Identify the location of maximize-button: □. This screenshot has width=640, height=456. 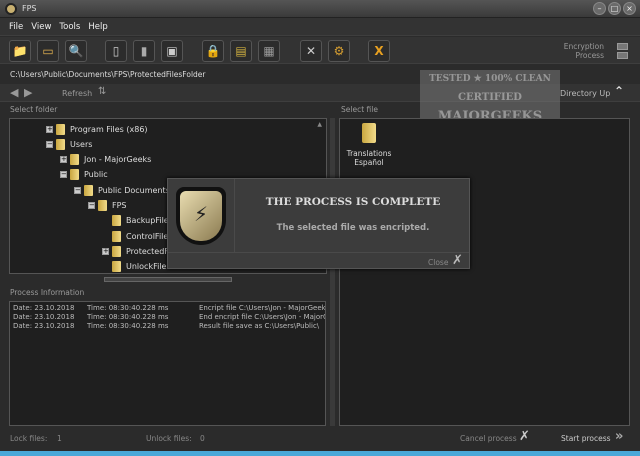
(614, 8).